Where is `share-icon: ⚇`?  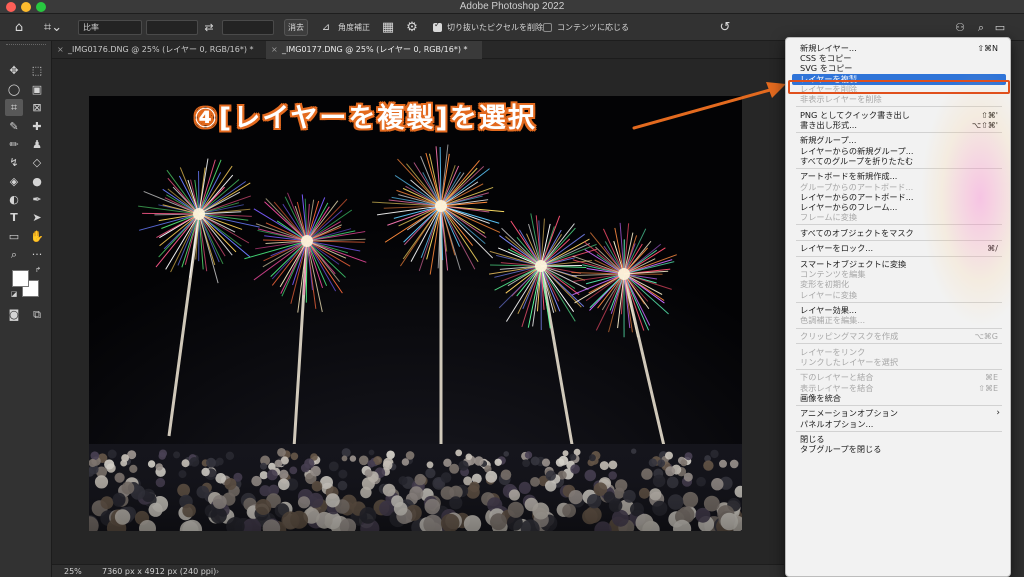 share-icon: ⚇ is located at coordinates (960, 27).